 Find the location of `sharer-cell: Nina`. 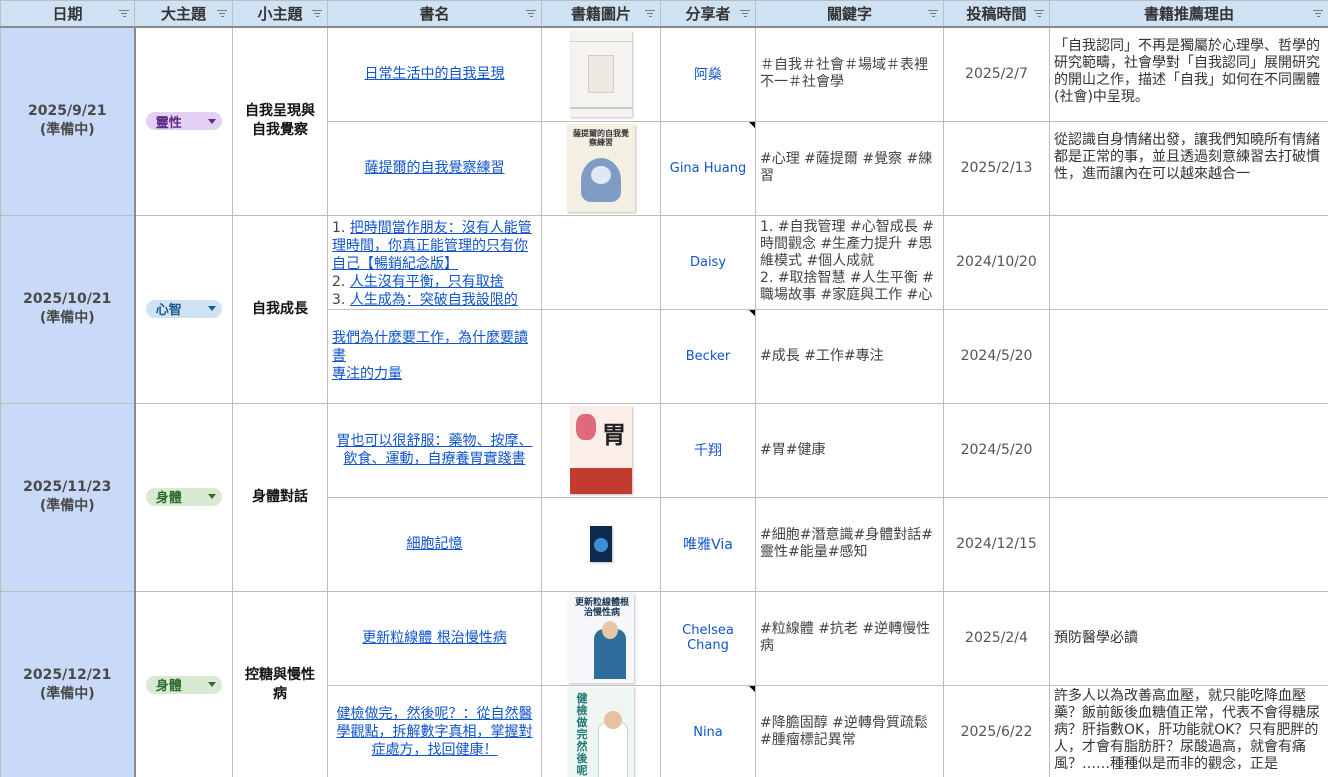

sharer-cell: Nina is located at coordinates (708, 730).